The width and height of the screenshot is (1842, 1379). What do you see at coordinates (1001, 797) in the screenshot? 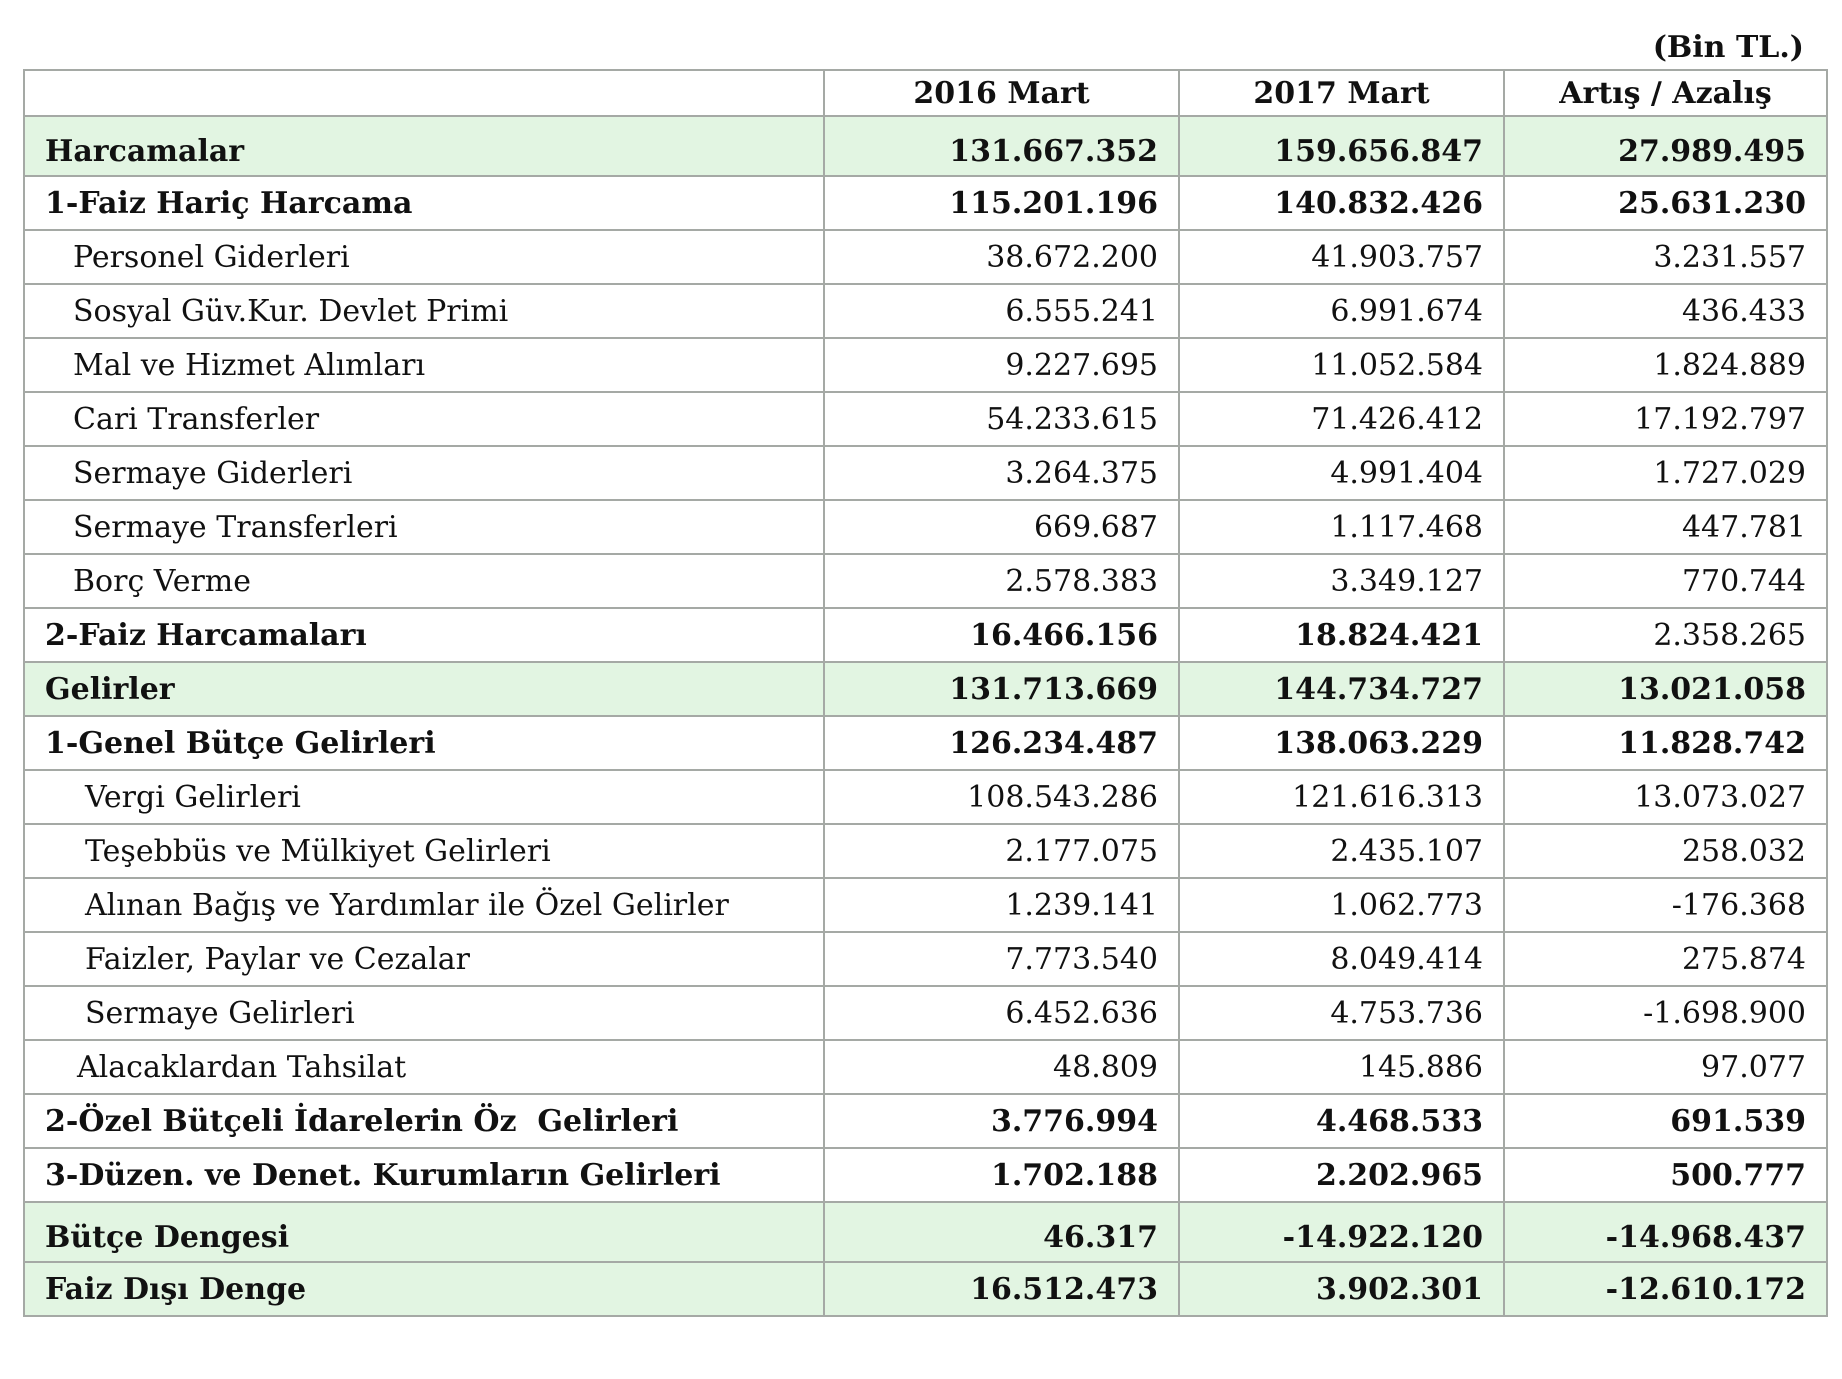
I see `value-2016: 108.543.286` at bounding box center [1001, 797].